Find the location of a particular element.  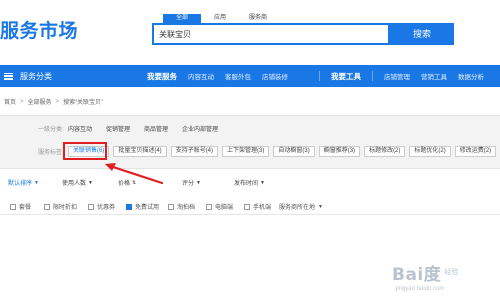

watermark: Bai度 经验 is located at coordinates (425, 272).